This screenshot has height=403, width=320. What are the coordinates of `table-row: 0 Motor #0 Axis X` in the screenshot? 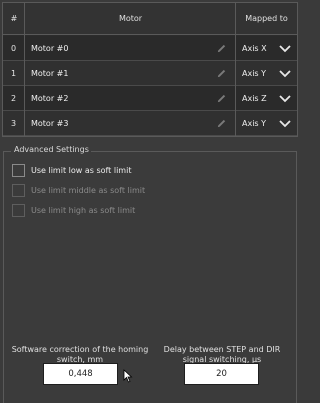 It's located at (150, 48).